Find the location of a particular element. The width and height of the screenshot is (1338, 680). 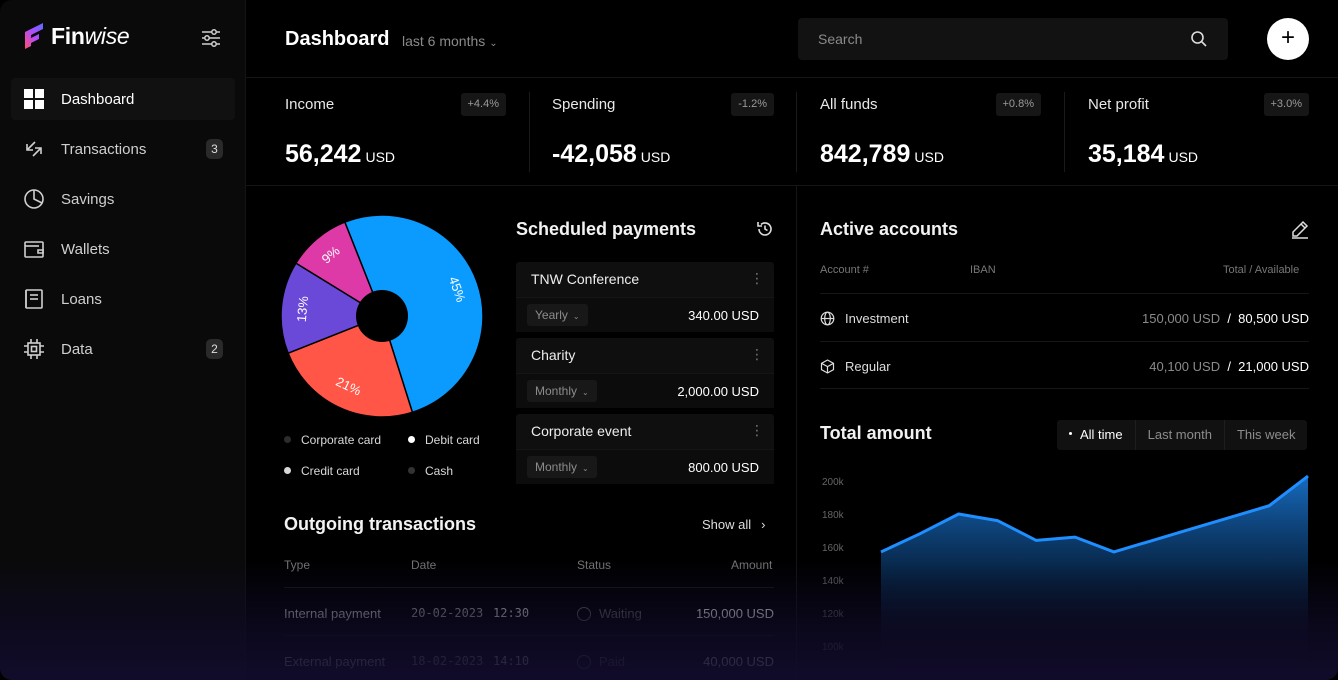

account-balance: 150,000 USD / 80,500 USD is located at coordinates (1225, 318).